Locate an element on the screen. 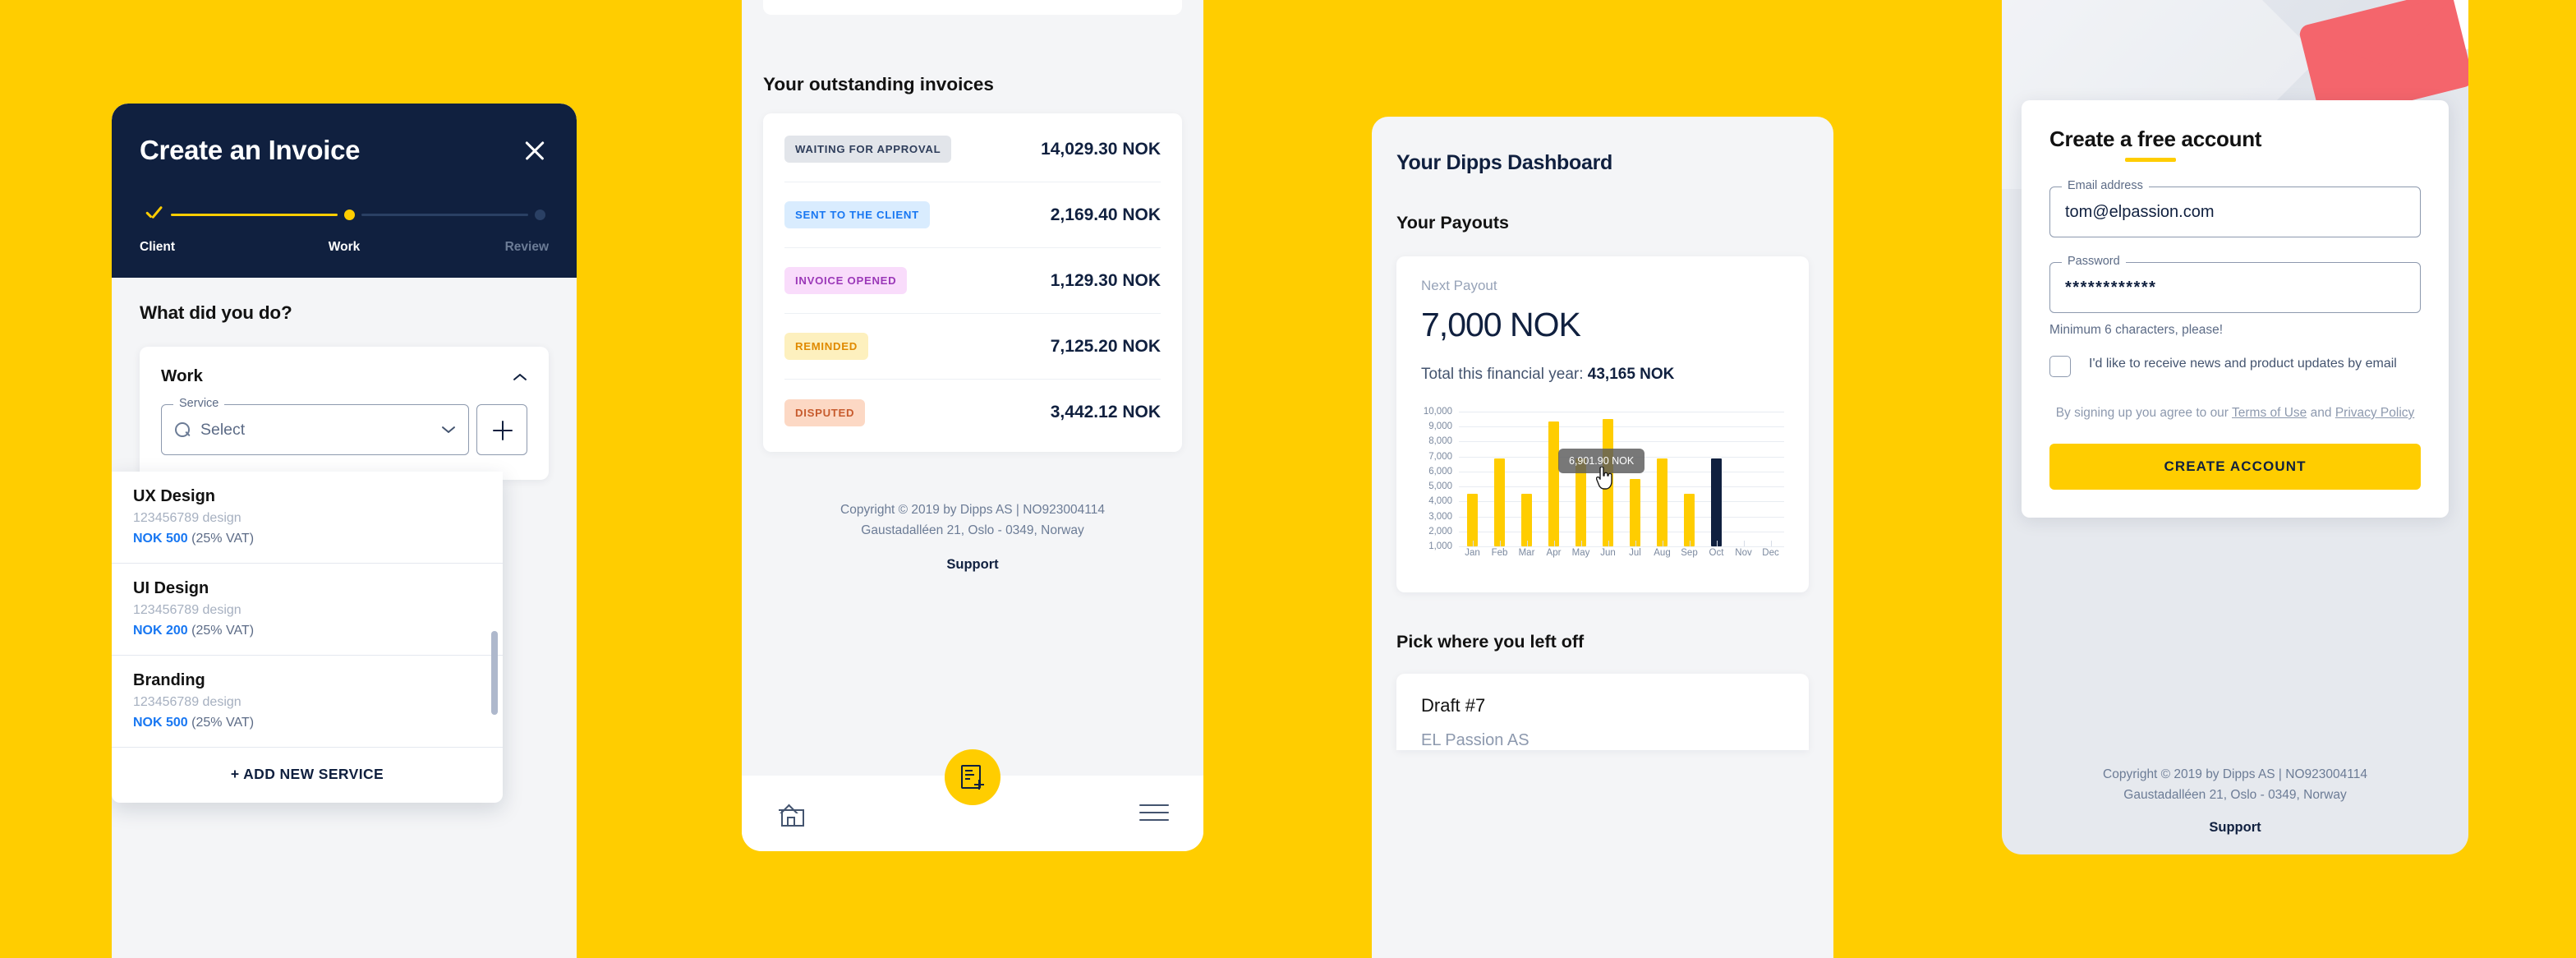  projected-payout-card: Projected Payout 11,129.30 NOK is located at coordinates (973, 8).